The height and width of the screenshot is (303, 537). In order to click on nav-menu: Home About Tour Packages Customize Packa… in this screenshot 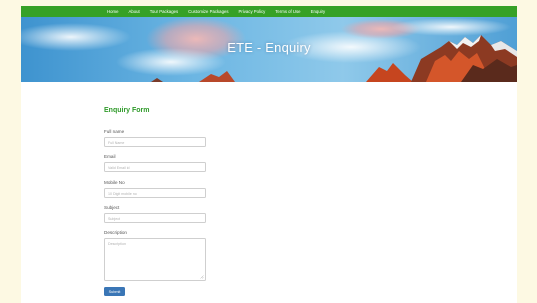, I will do `click(221, 11)`.